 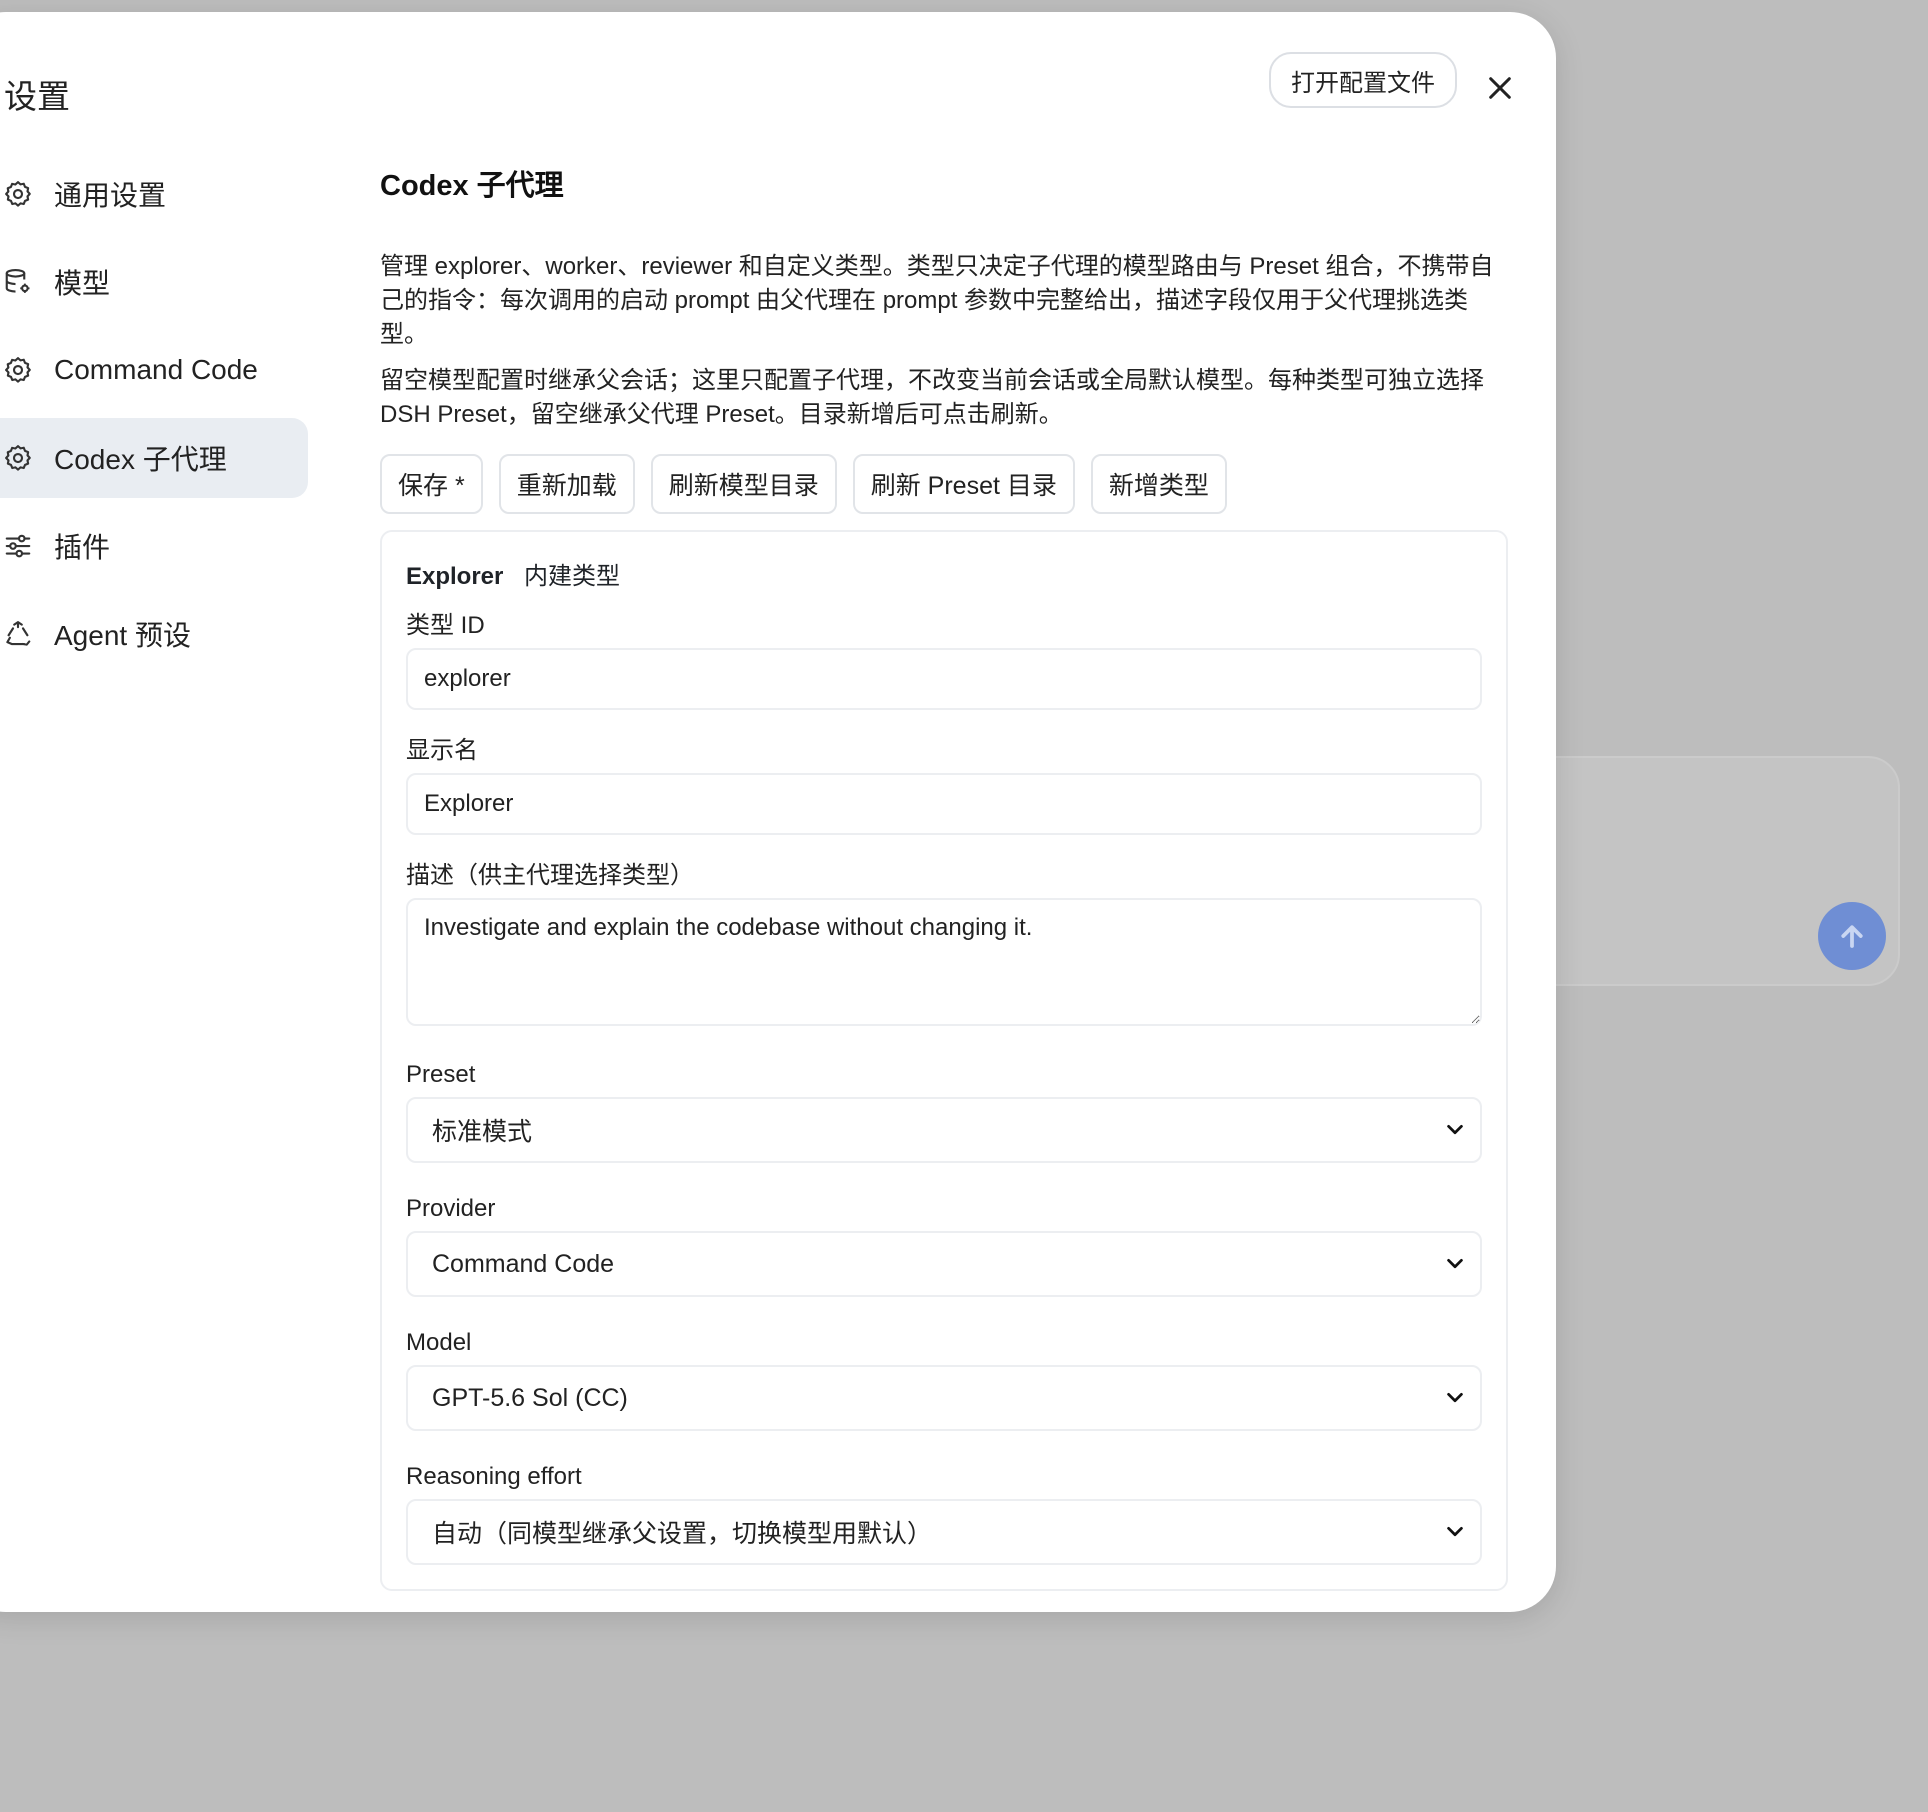 I want to click on close-button, so click(x=1500, y=88).